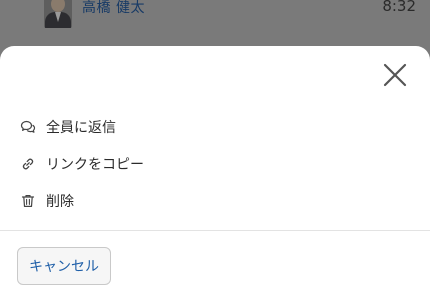  I want to click on reply-all-label: 全員に返信, so click(81, 127).